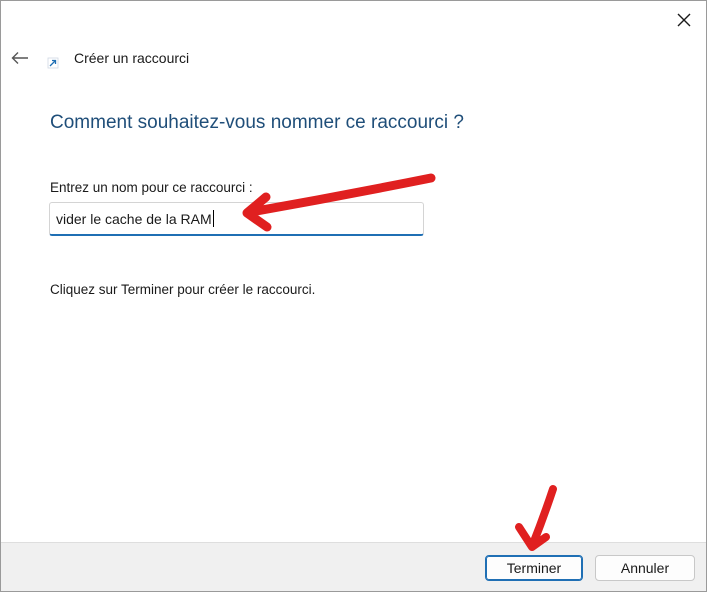 The width and height of the screenshot is (707, 592). What do you see at coordinates (53, 63) in the screenshot?
I see `shortcut-arrow-icon` at bounding box center [53, 63].